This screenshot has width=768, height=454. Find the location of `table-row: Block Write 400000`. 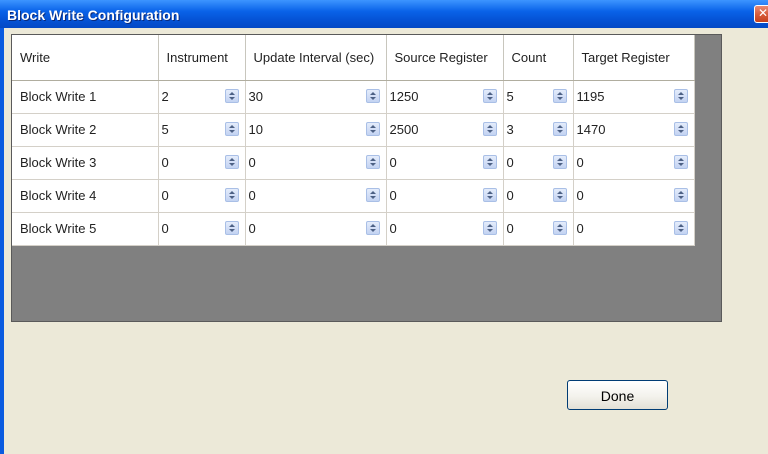

table-row: Block Write 400000 is located at coordinates (353, 196).